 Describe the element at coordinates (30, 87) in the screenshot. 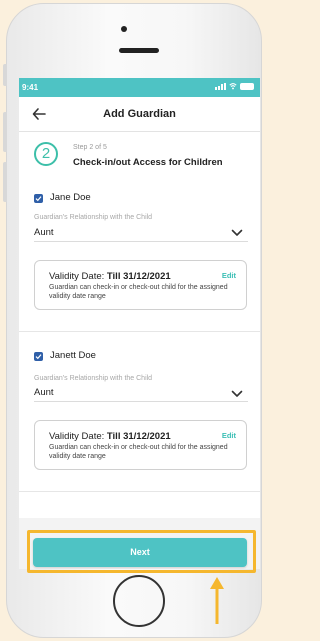

I see `status-time: 9:41` at that location.